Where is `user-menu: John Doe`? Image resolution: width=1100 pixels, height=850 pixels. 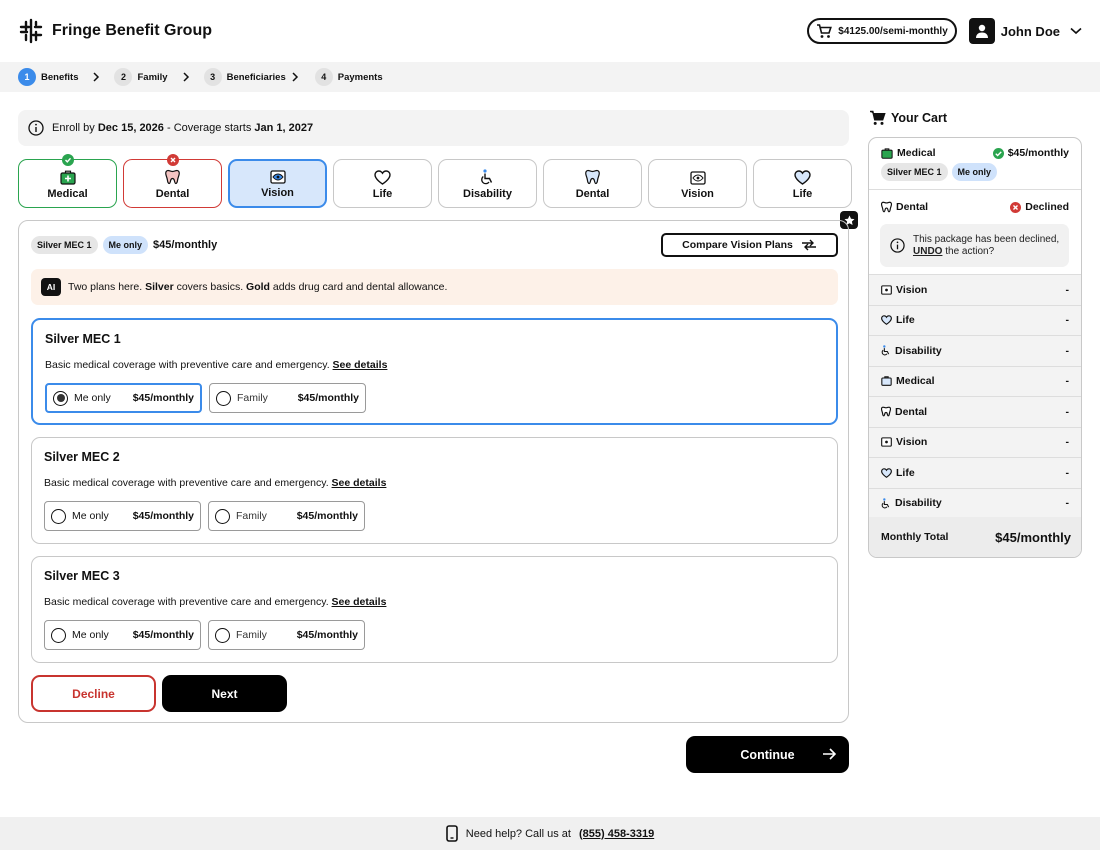
user-menu: John Doe is located at coordinates (1025, 31).